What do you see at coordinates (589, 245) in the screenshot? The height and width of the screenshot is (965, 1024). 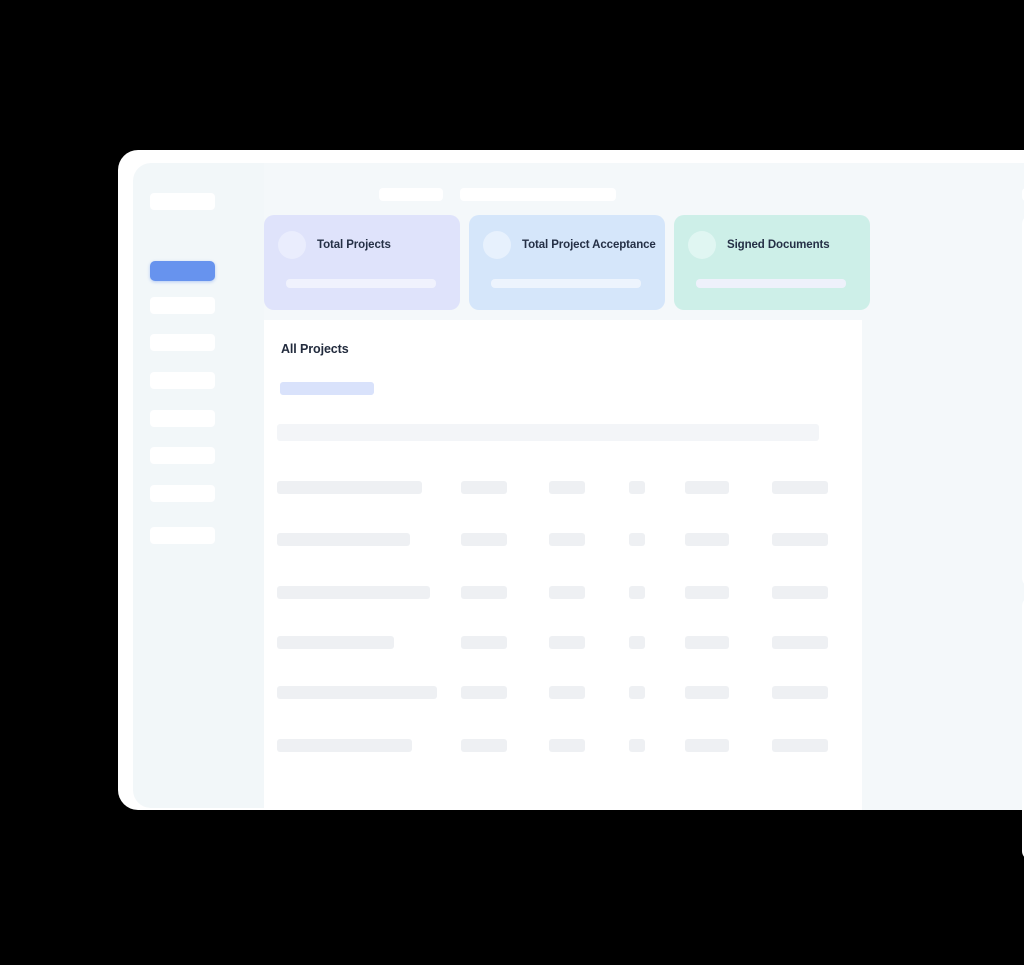 I see `stat-card-label: Total Project Acceptance` at bounding box center [589, 245].